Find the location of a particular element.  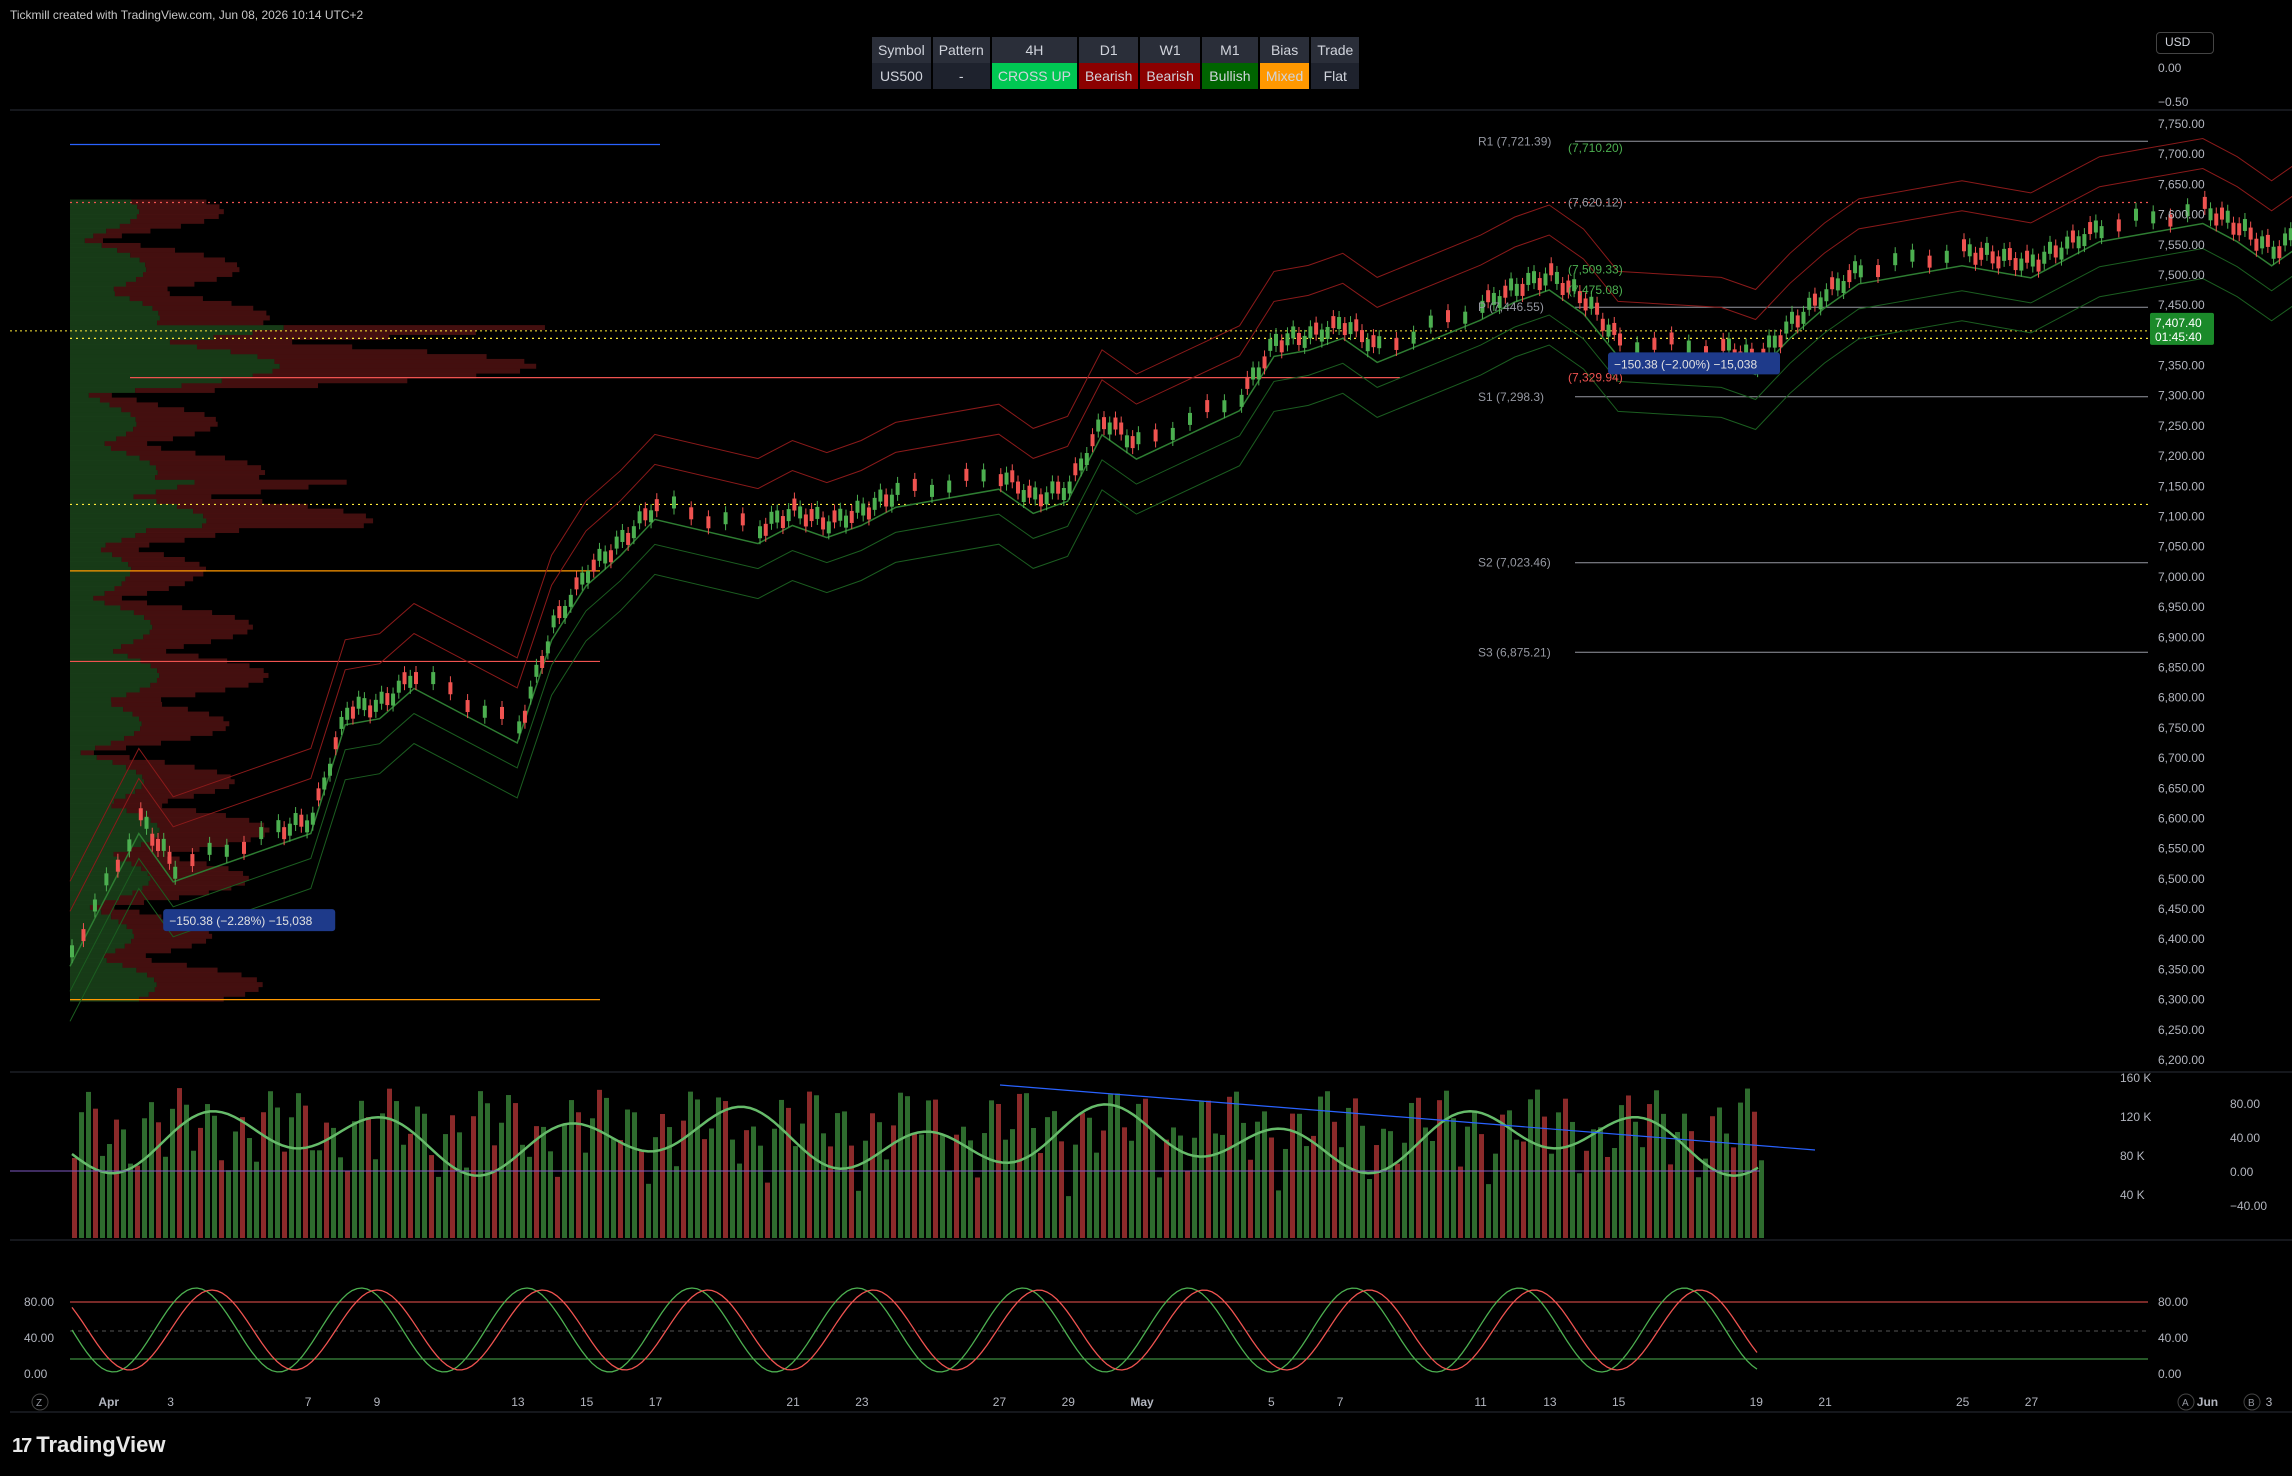

y-tick-label: 6,550.00 is located at coordinates (2181, 849).